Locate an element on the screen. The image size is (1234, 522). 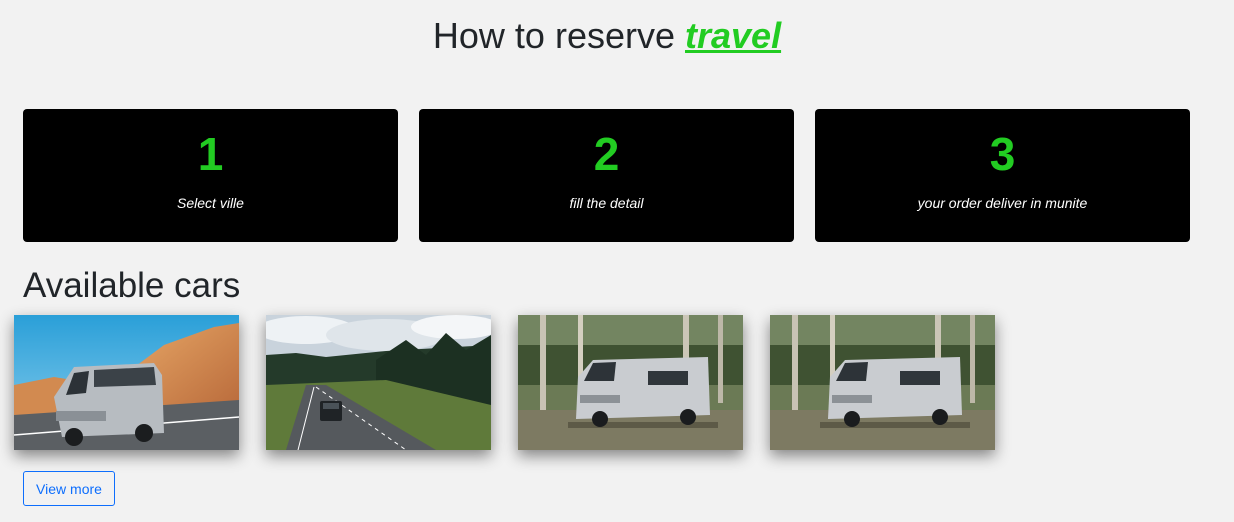
step-card-1: 1 Select ville is located at coordinates (210, 175).